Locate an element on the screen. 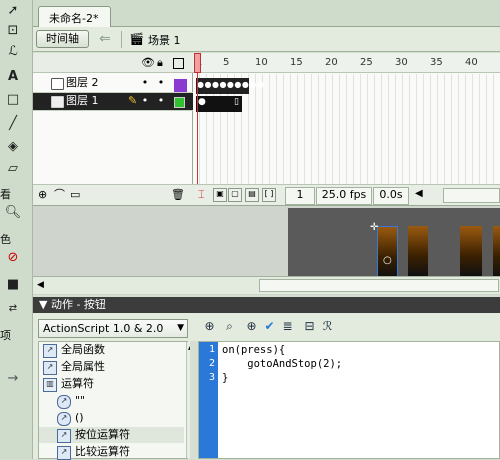  playhead is located at coordinates (197, 63).